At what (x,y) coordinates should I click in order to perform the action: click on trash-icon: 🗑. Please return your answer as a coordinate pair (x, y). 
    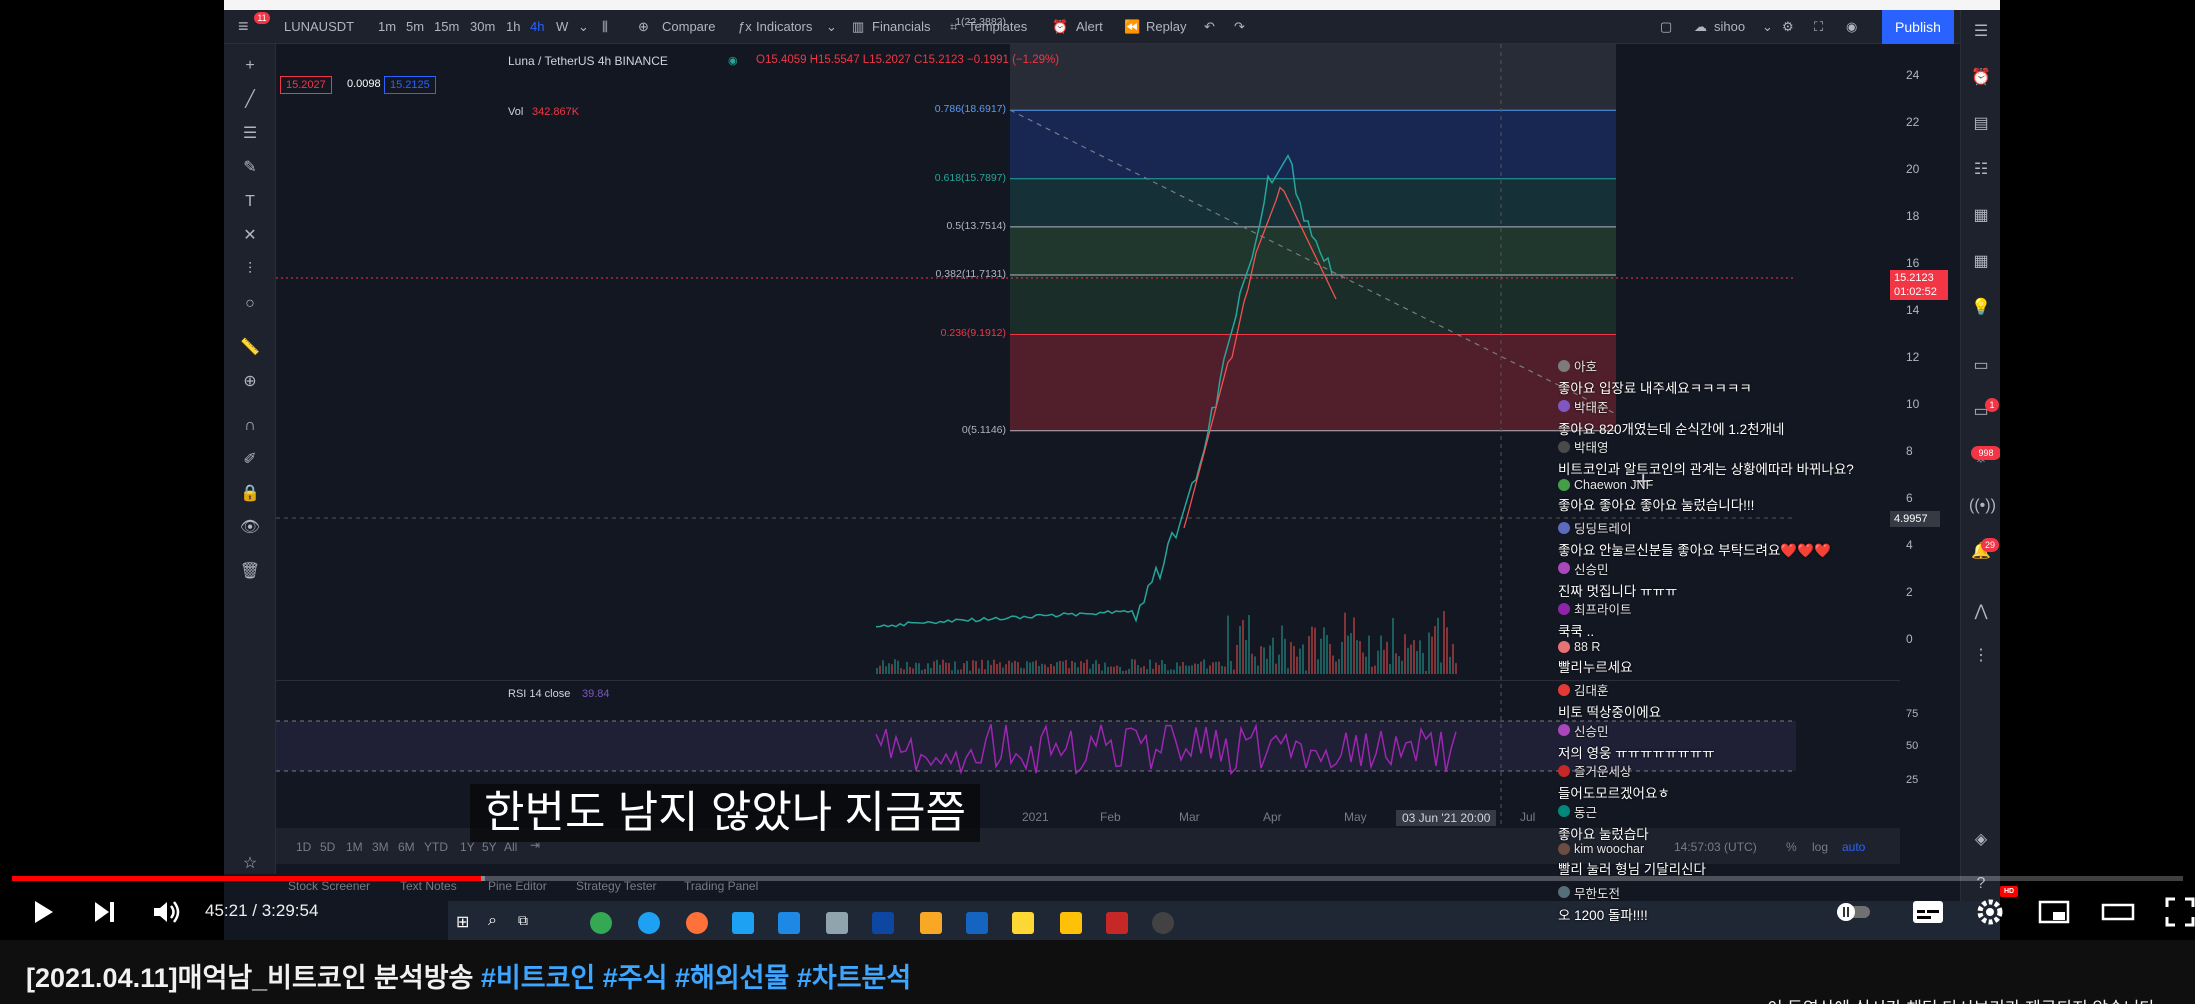
    Looking at the image, I should click on (250, 572).